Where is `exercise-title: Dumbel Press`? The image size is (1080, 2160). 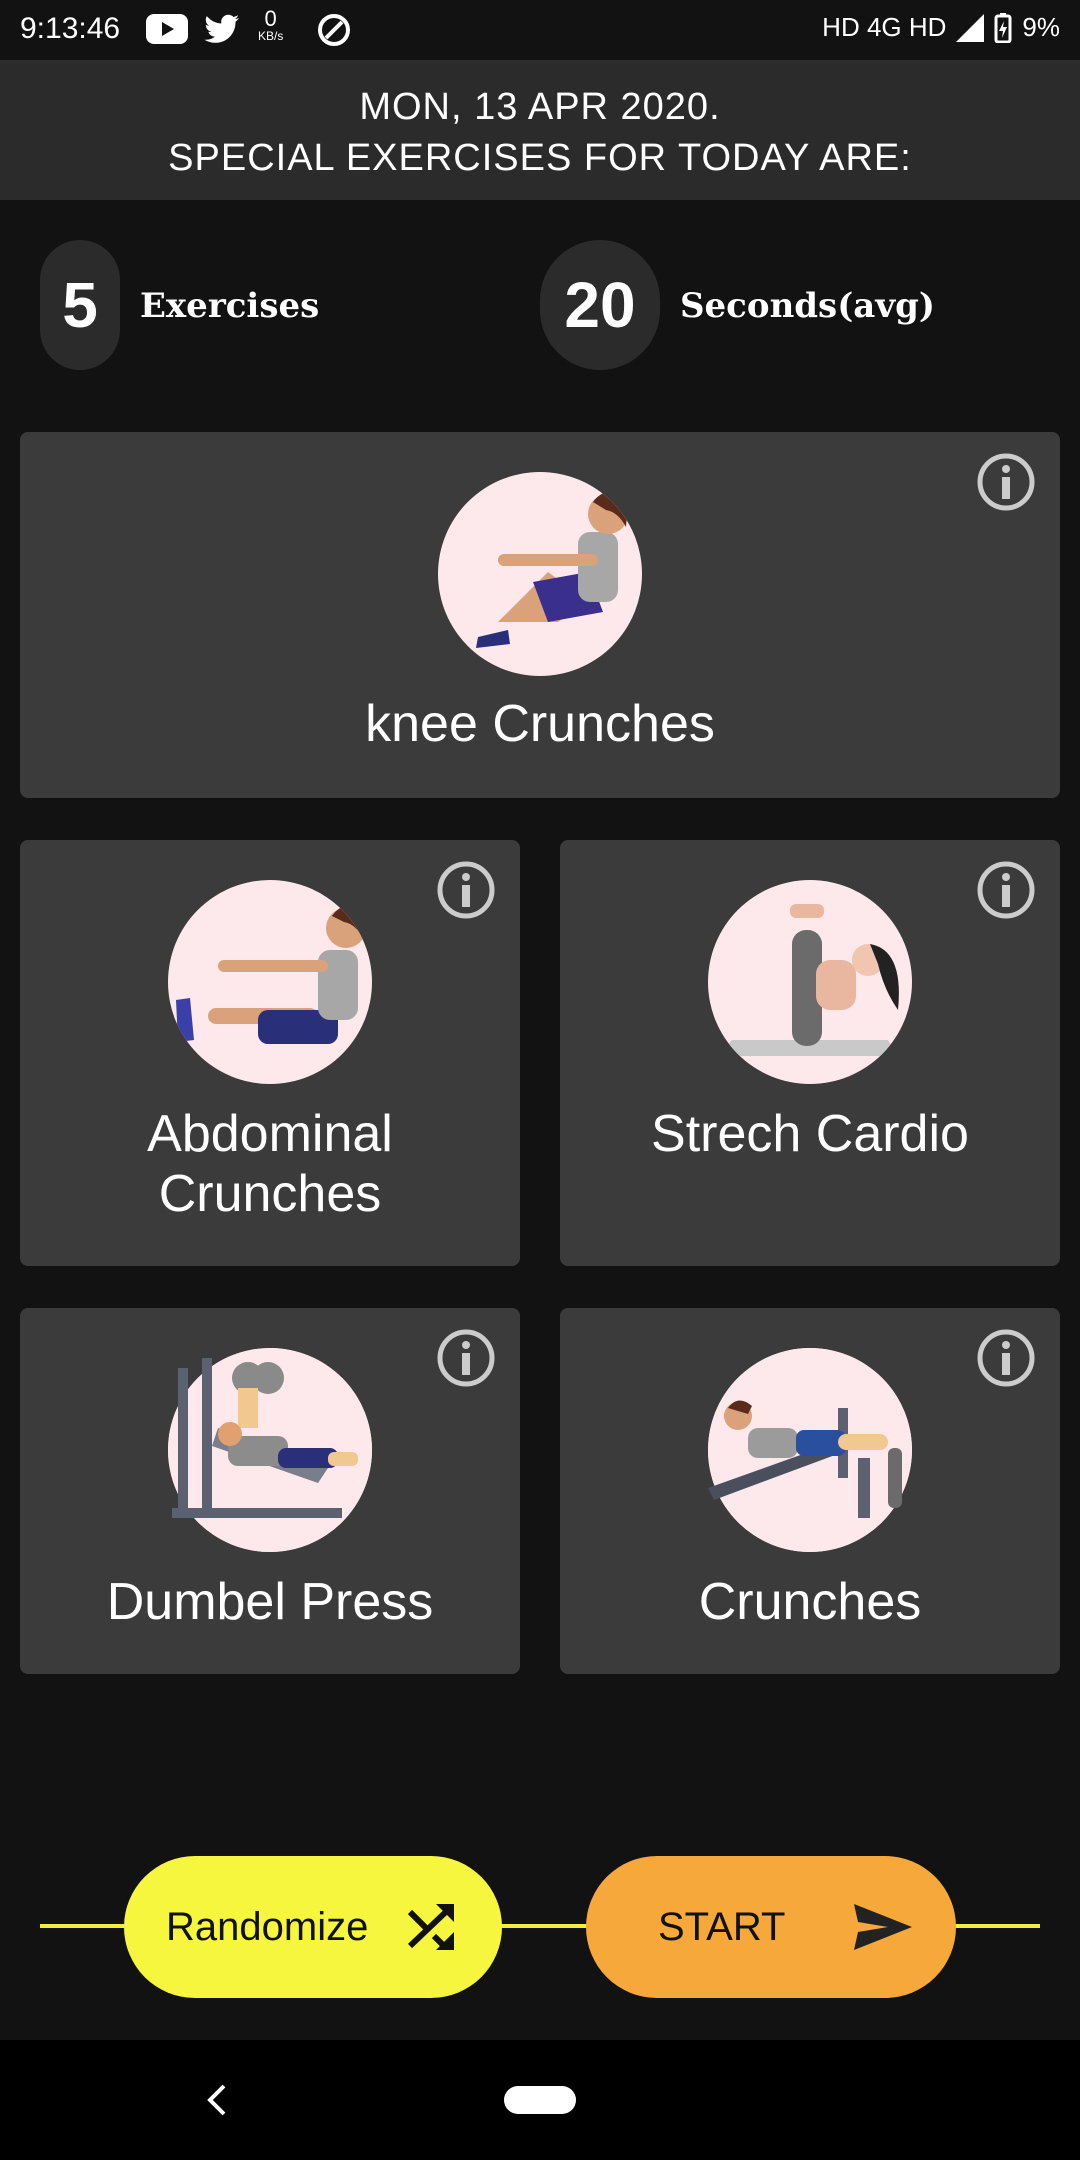 exercise-title: Dumbel Press is located at coordinates (270, 1602).